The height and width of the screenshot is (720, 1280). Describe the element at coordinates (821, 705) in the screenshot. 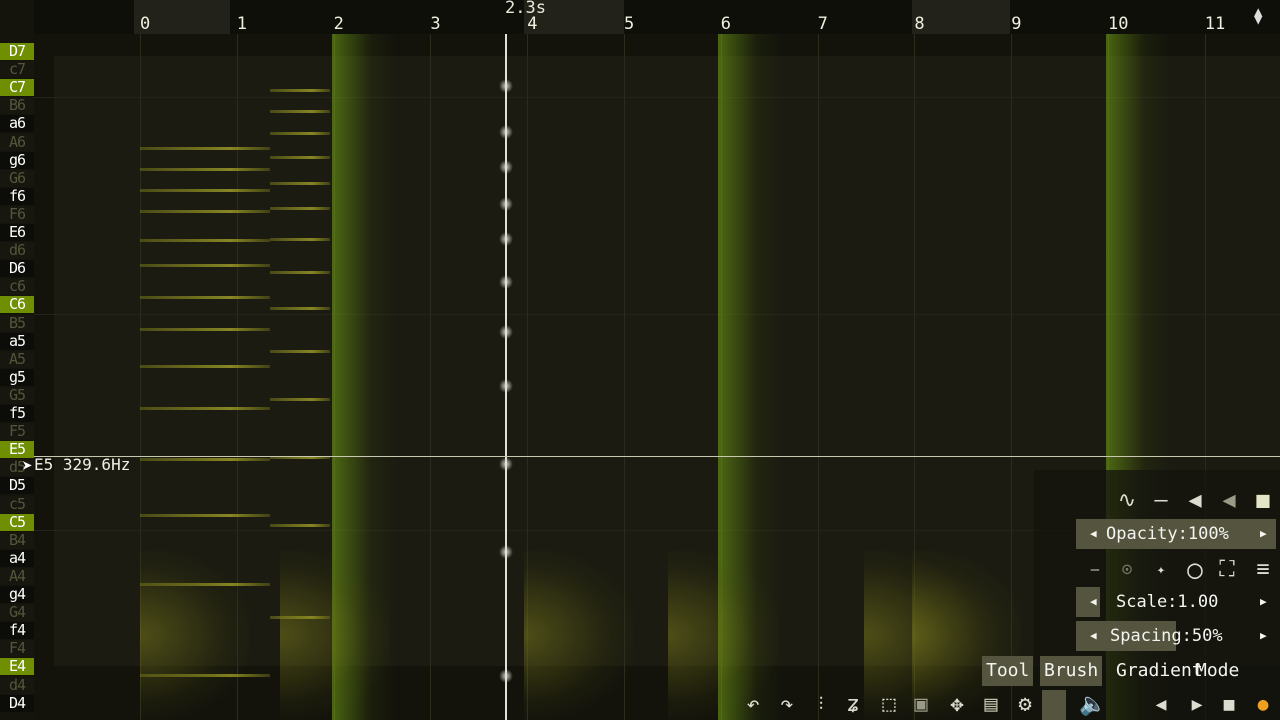

I see `mixer-icon: ⫶` at that location.